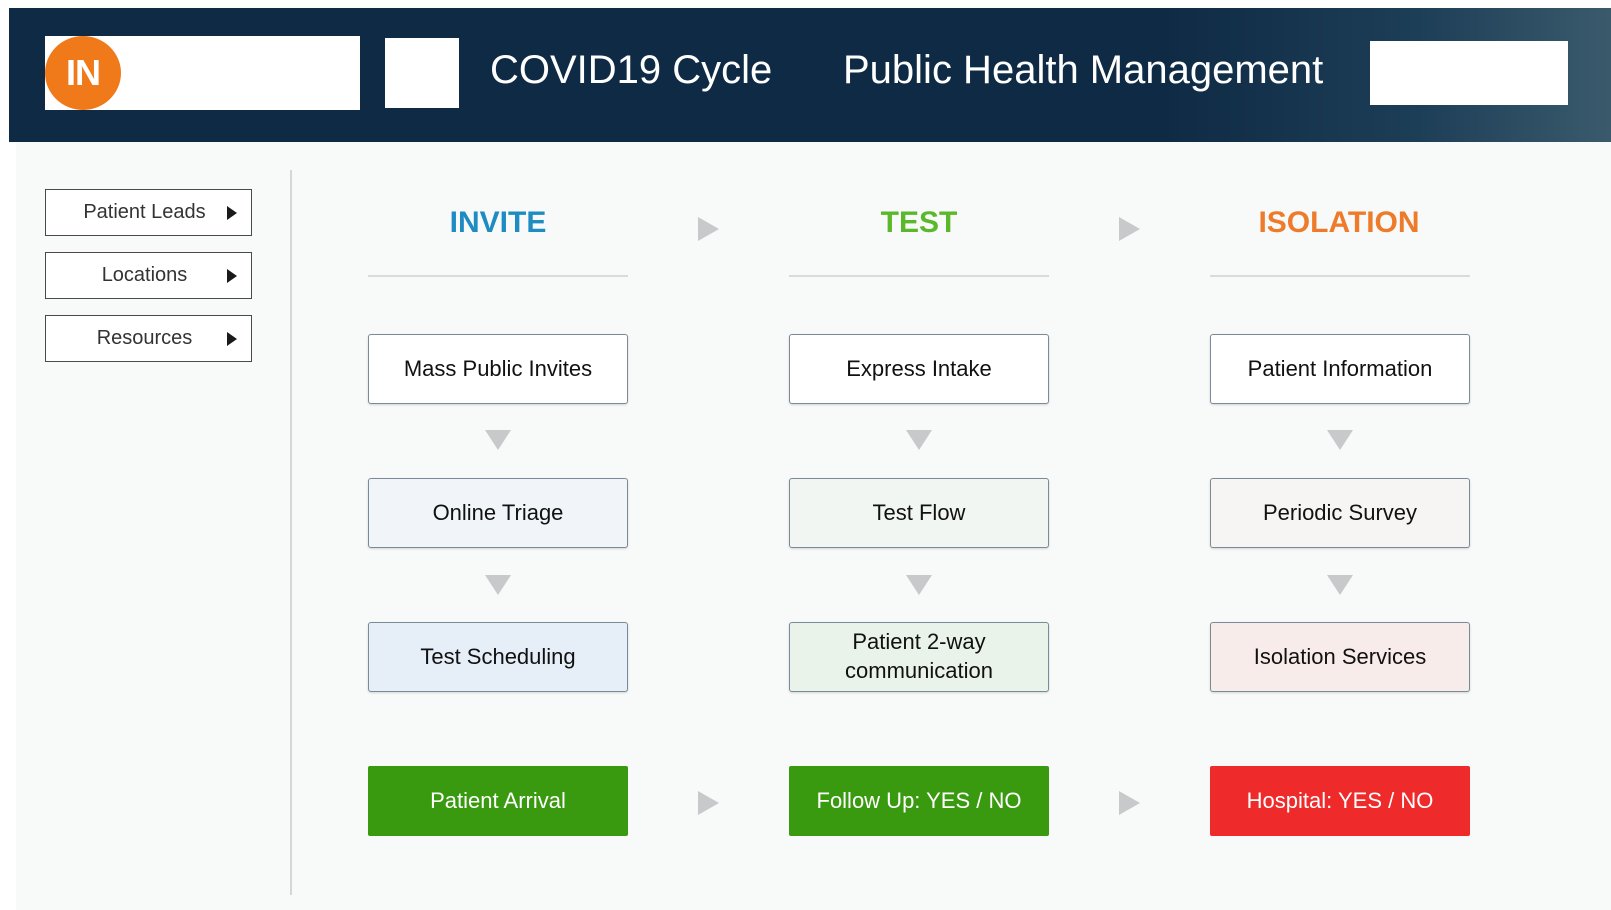  What do you see at coordinates (919, 222) in the screenshot?
I see `column-heading-test: TEST` at bounding box center [919, 222].